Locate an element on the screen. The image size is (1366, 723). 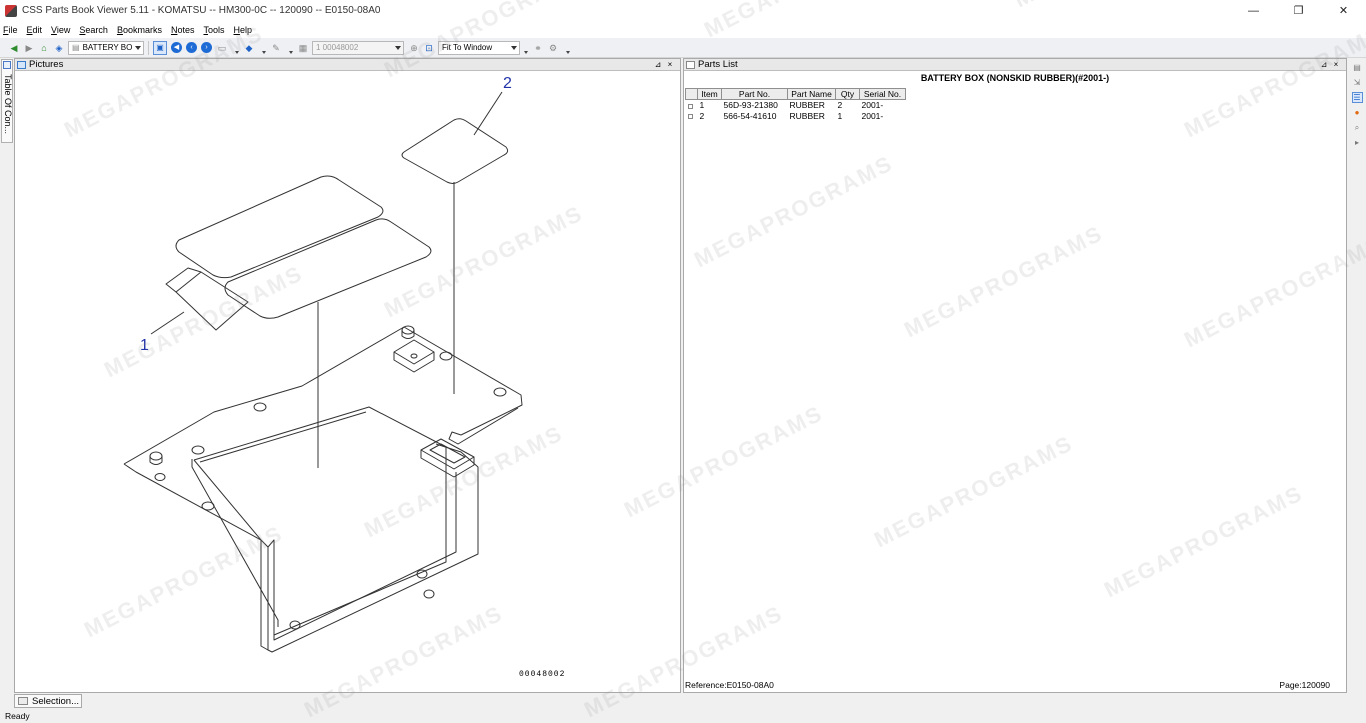
table-row: 1 56D-93-21380 RUBBER 2 2001- is located at coordinates (796, 105).